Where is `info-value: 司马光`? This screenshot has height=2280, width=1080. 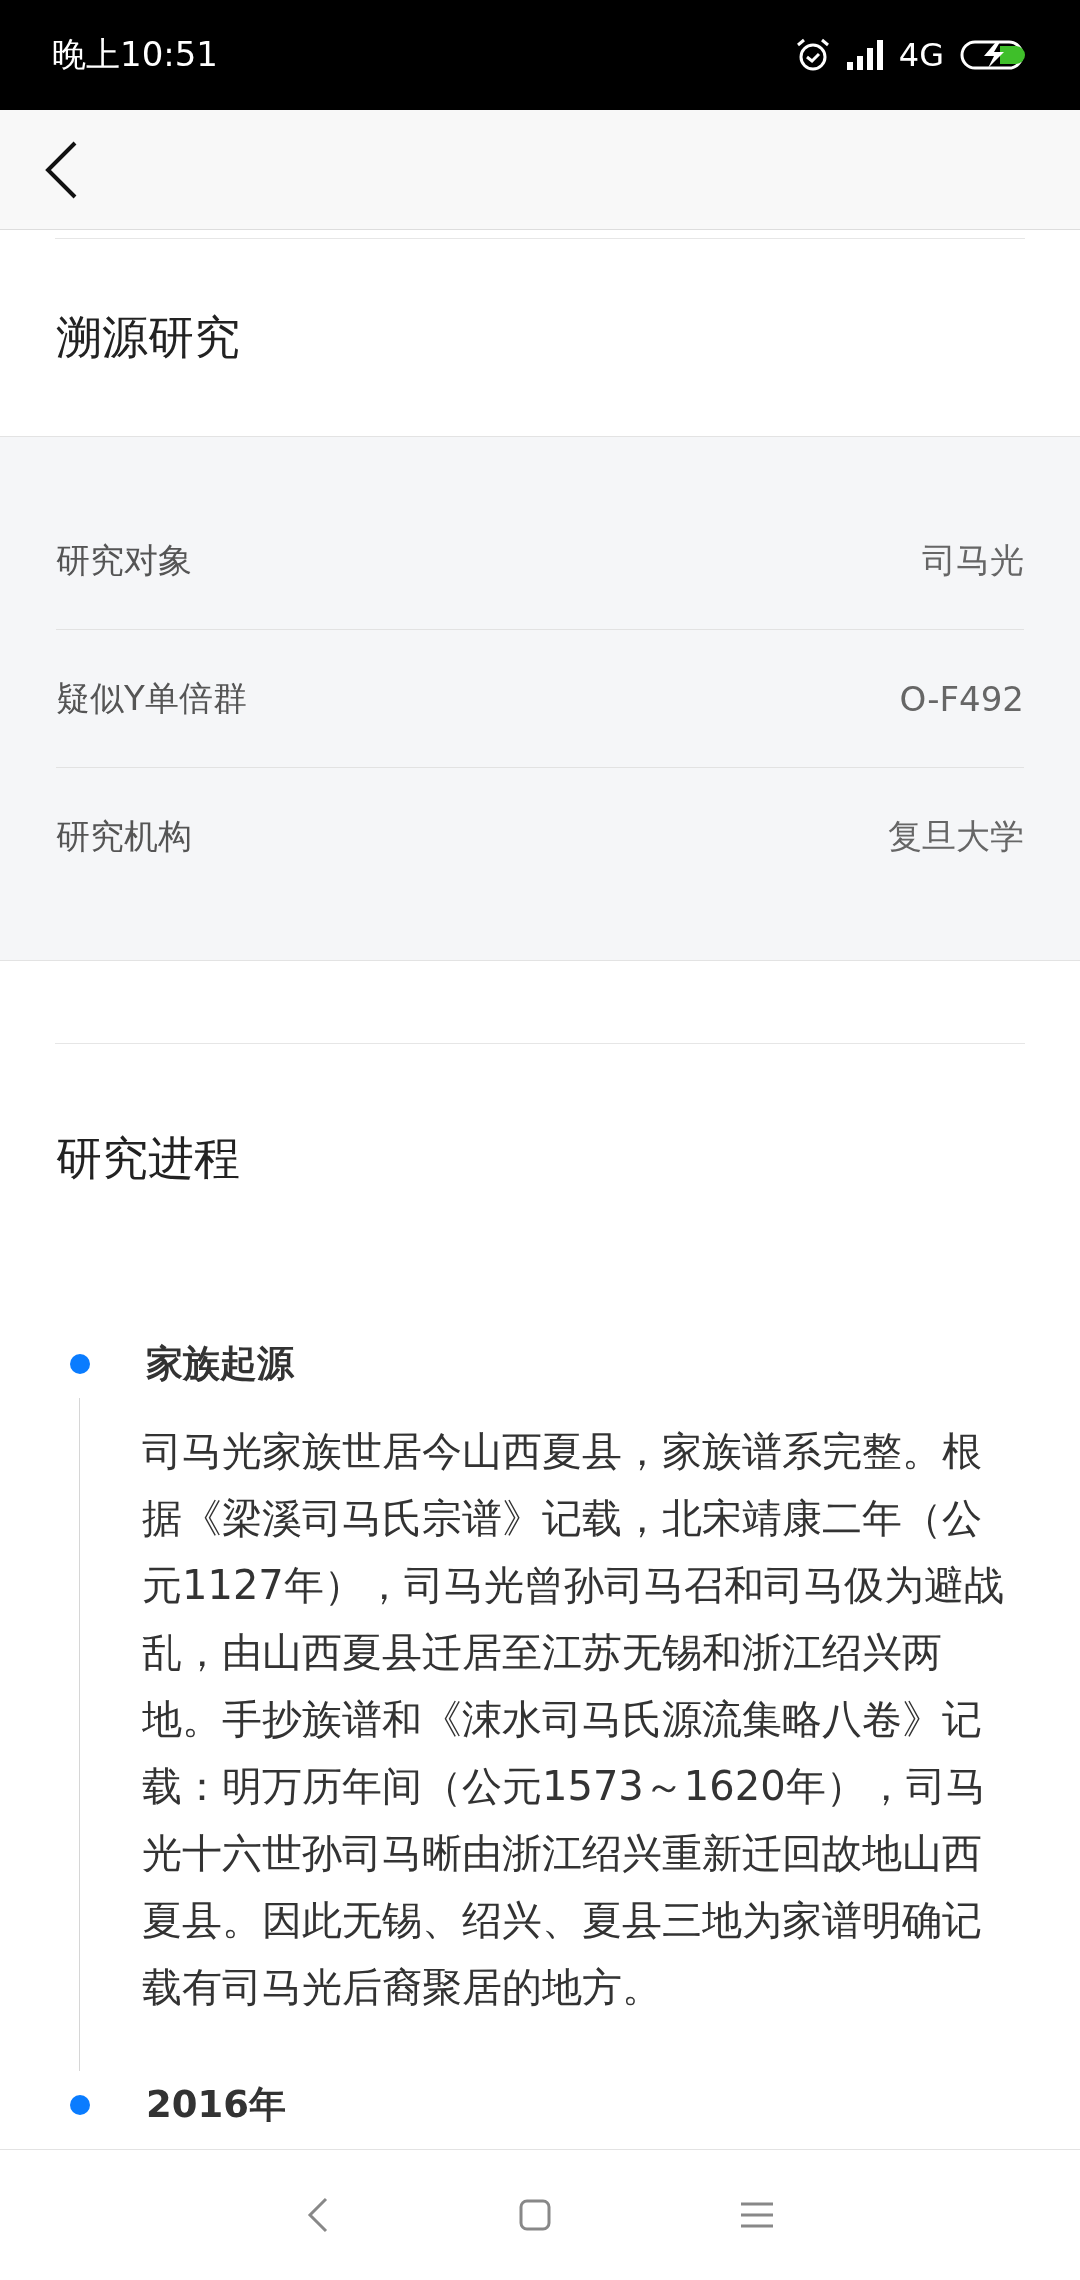
info-value: 司马光 is located at coordinates (973, 560).